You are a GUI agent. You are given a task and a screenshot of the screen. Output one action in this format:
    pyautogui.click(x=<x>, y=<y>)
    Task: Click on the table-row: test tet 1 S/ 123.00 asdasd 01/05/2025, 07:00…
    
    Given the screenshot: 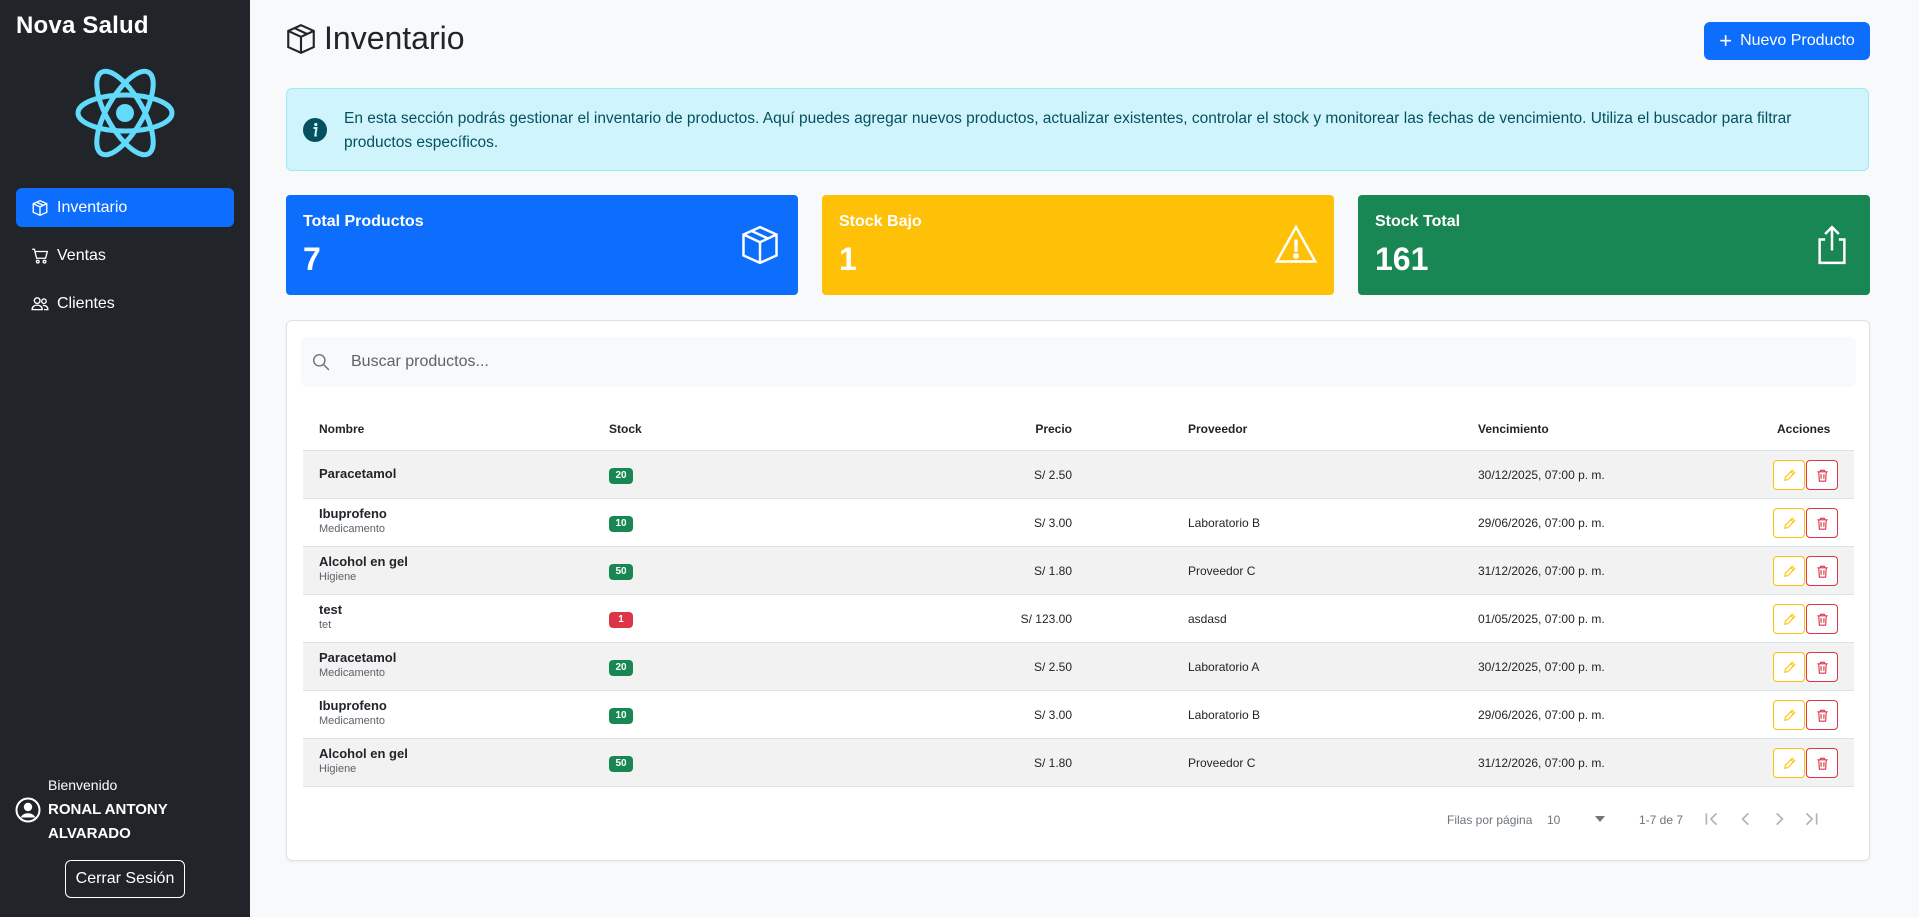 What is the action you would take?
    pyautogui.click(x=1078, y=619)
    